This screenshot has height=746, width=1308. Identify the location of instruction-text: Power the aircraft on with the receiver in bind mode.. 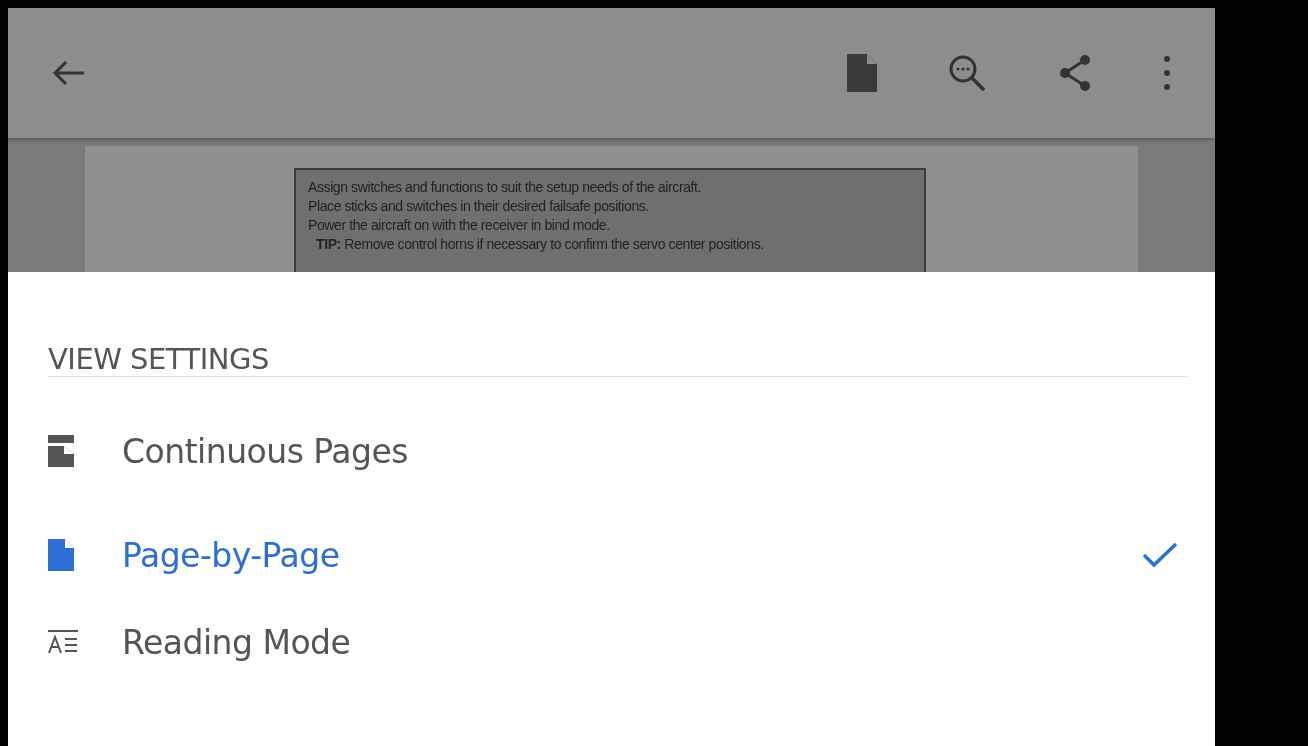
(459, 225).